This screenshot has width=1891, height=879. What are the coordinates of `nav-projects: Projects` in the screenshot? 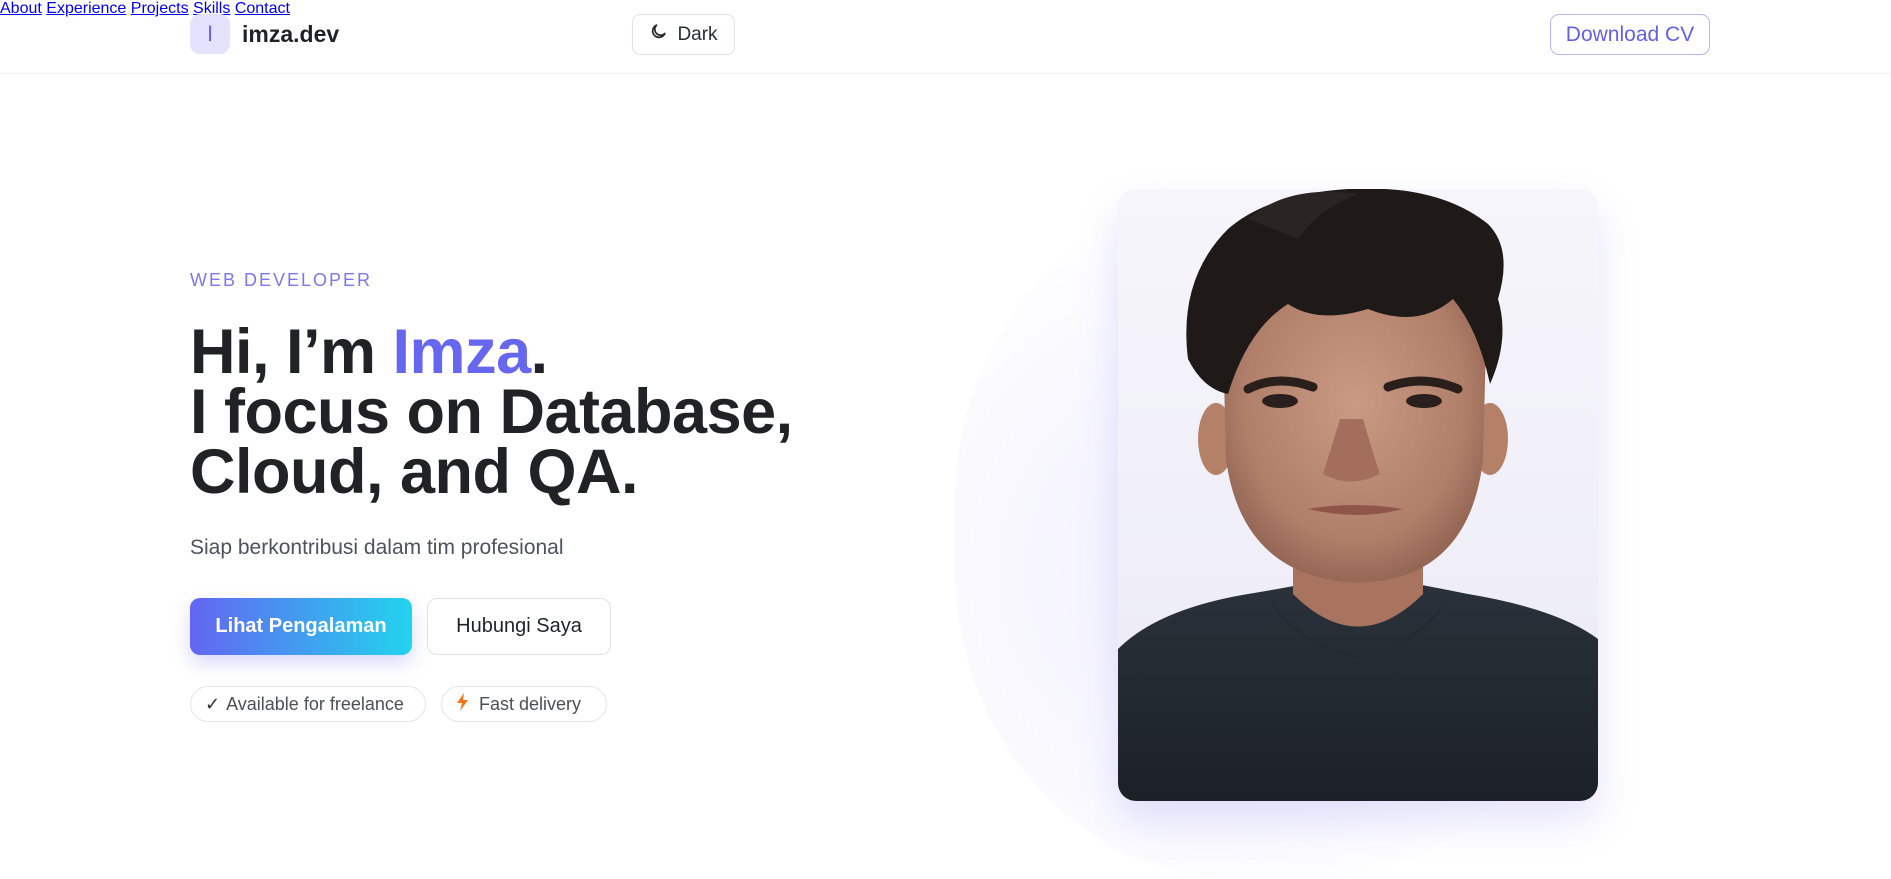 It's located at (160, 8).